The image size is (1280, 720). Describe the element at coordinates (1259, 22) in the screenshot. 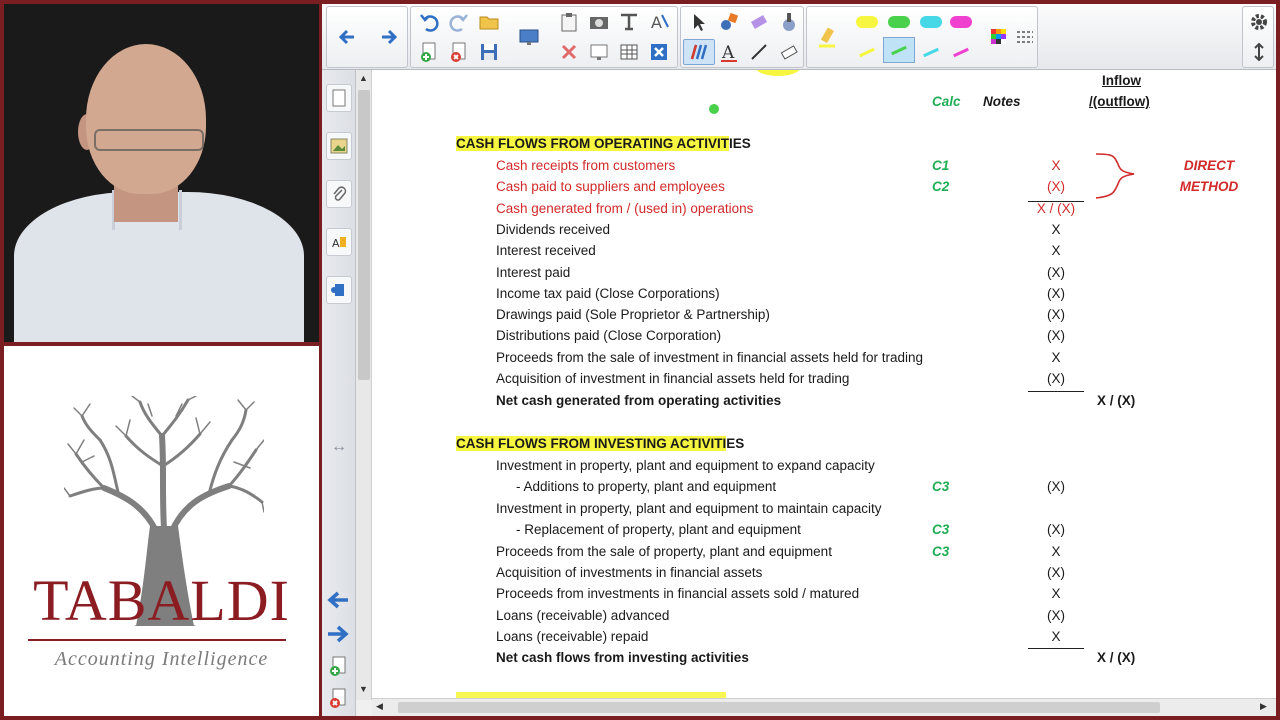

I see `settings-icon` at that location.